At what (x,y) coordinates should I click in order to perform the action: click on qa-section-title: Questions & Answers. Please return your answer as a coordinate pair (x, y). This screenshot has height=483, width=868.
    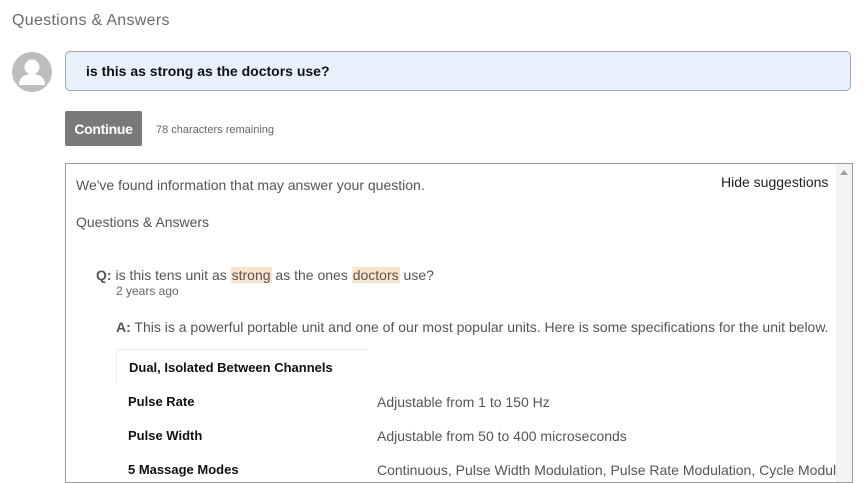
    Looking at the image, I should click on (91, 20).